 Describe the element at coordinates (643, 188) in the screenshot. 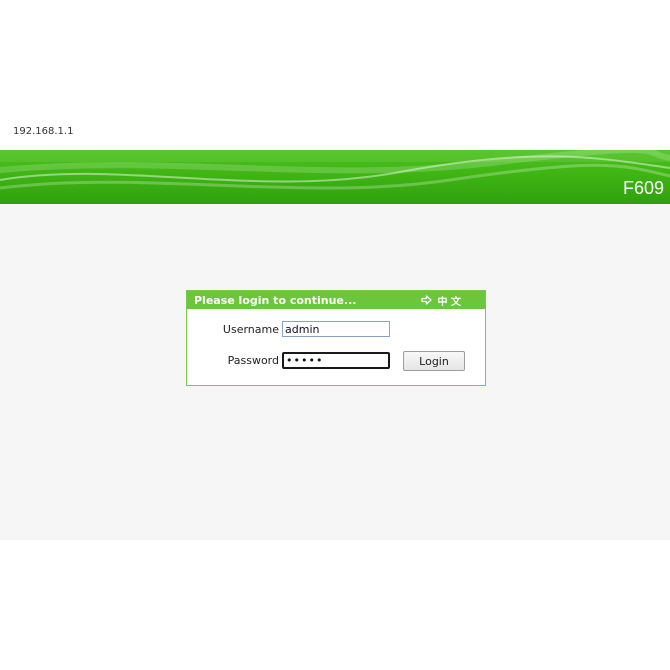

I see `model-name: F609` at that location.